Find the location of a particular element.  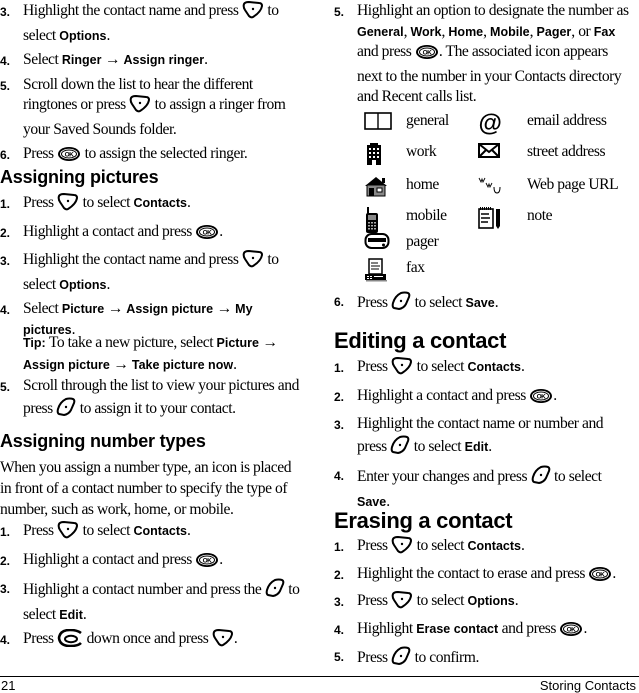

at-sign-icon: @ is located at coordinates (490, 125).